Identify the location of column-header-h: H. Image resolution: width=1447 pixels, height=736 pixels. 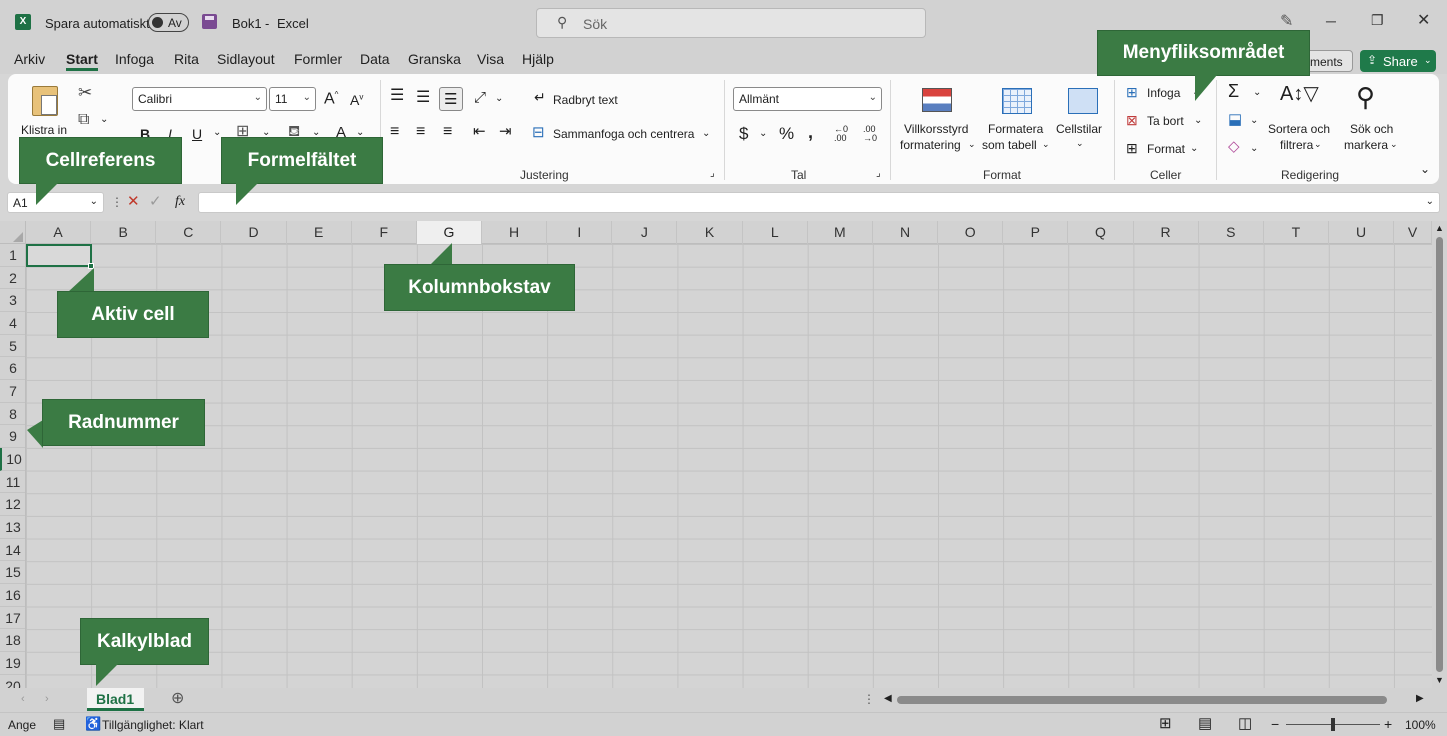
(515, 232).